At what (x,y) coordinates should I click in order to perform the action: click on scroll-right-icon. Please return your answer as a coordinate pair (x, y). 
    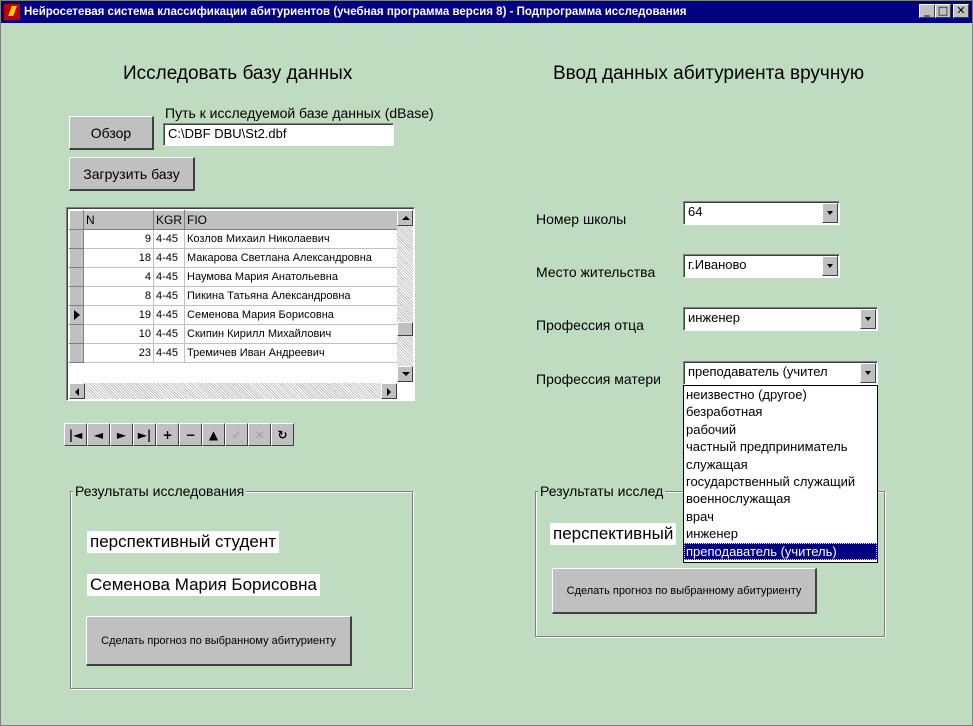
    Looking at the image, I should click on (389, 391).